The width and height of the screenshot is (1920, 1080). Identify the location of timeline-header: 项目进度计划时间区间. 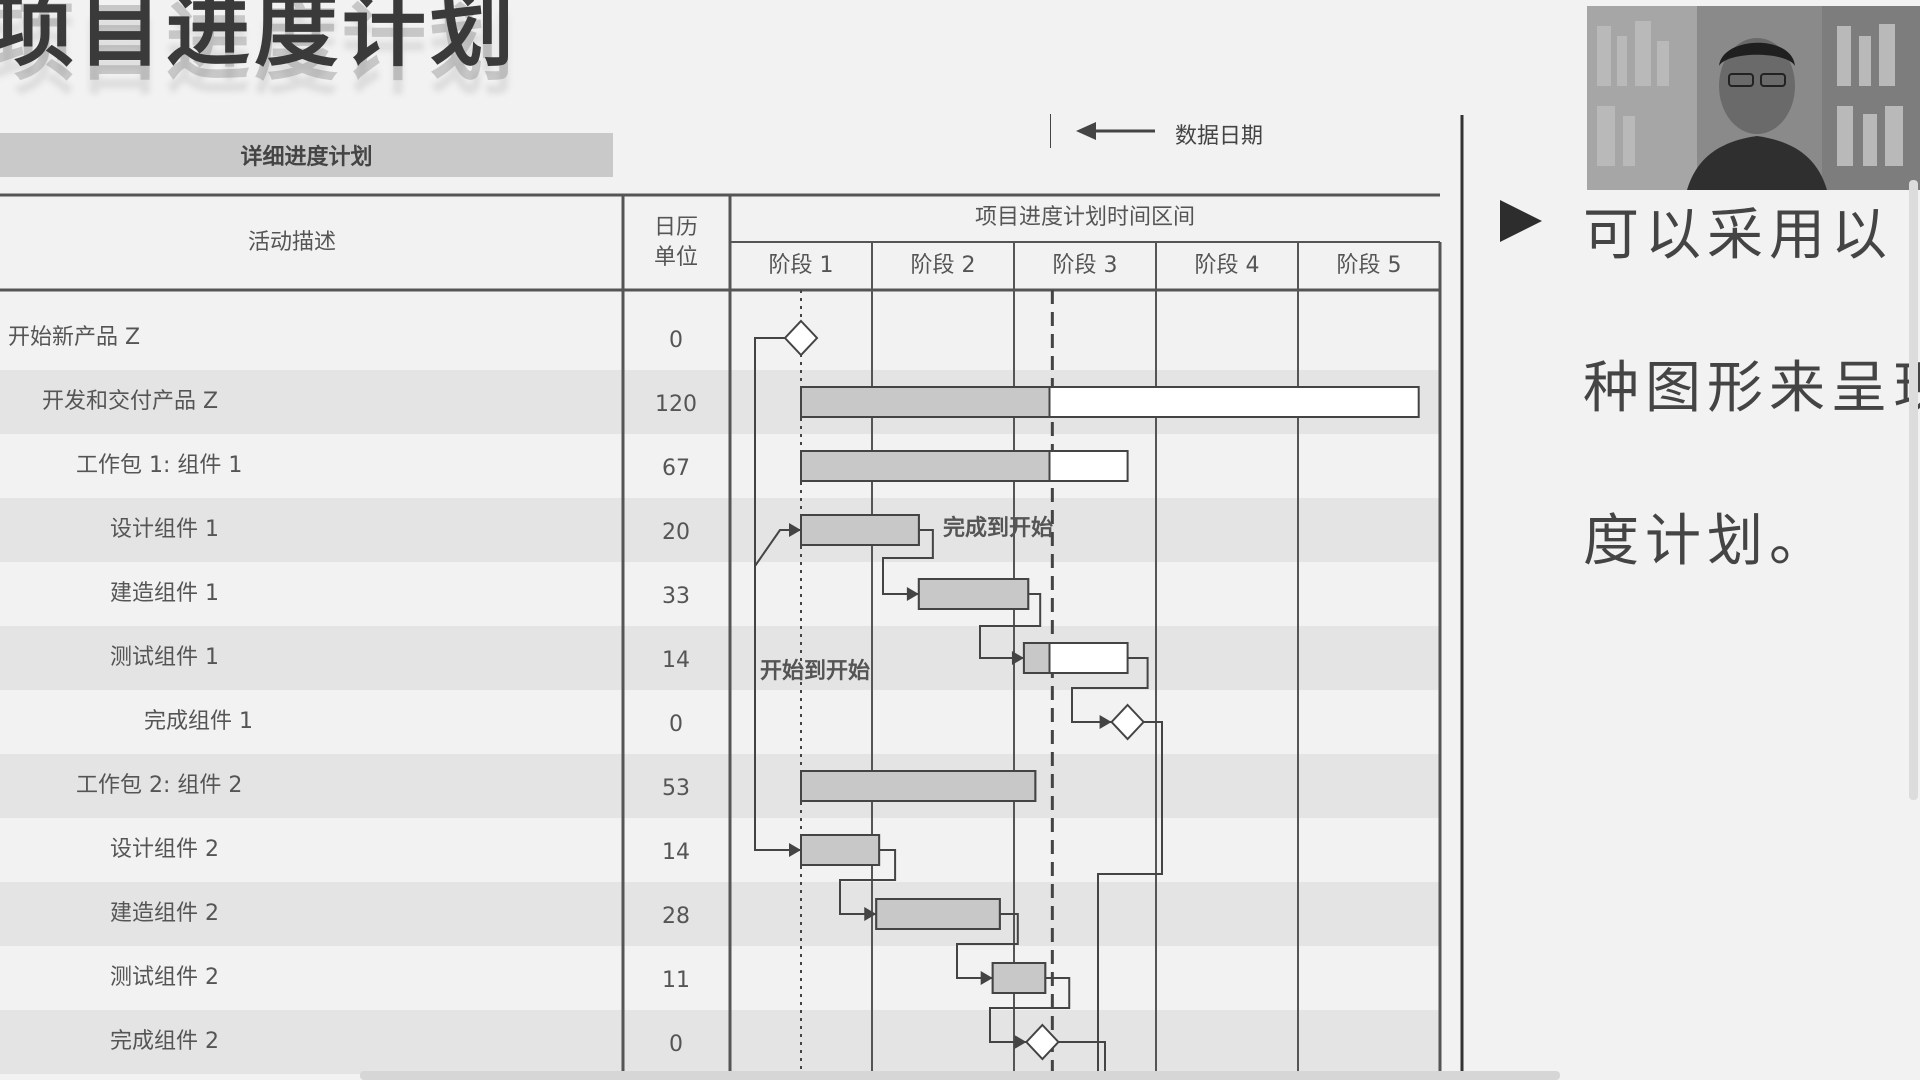
(1085, 217).